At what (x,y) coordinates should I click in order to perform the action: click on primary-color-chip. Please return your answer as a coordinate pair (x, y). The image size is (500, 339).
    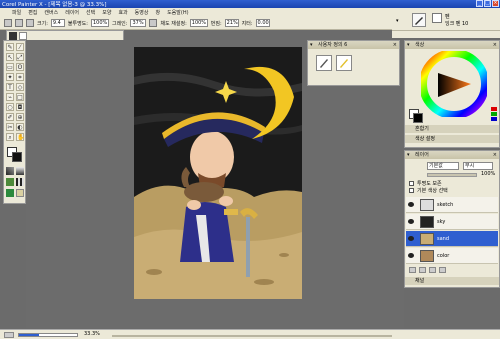
    Looking at the image, I should click on (418, 118).